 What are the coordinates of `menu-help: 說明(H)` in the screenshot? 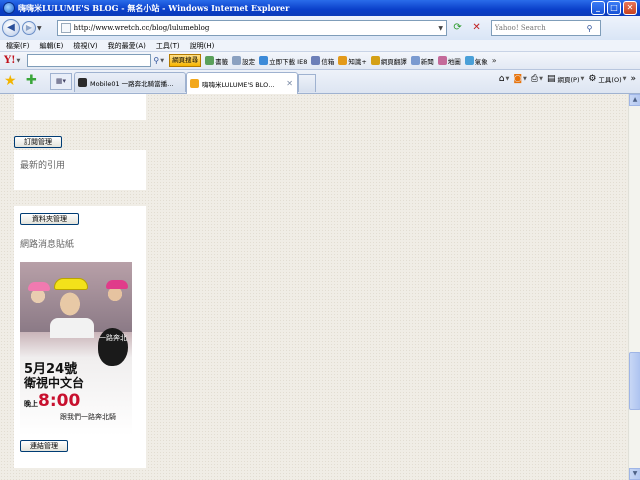 It's located at (202, 46).